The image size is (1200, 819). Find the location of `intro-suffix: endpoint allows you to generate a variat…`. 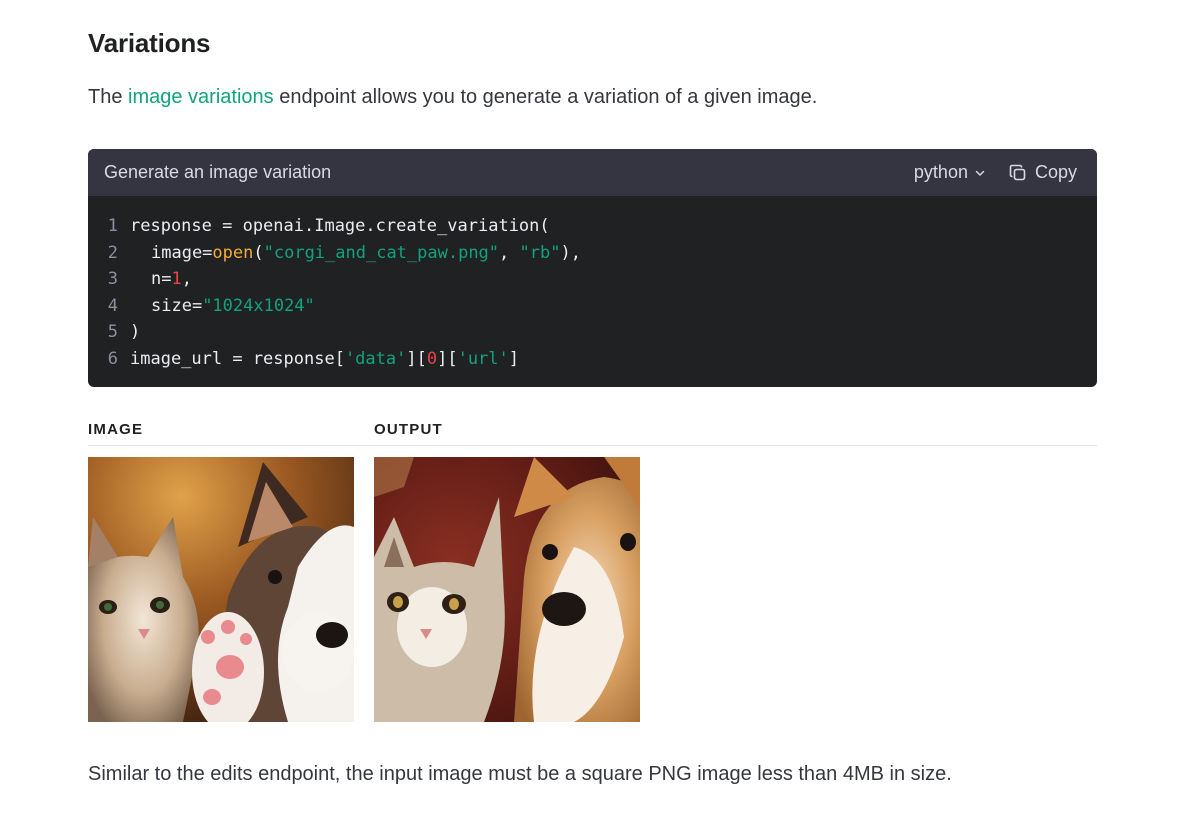

intro-suffix: endpoint allows you to generate a variat… is located at coordinates (545, 97).